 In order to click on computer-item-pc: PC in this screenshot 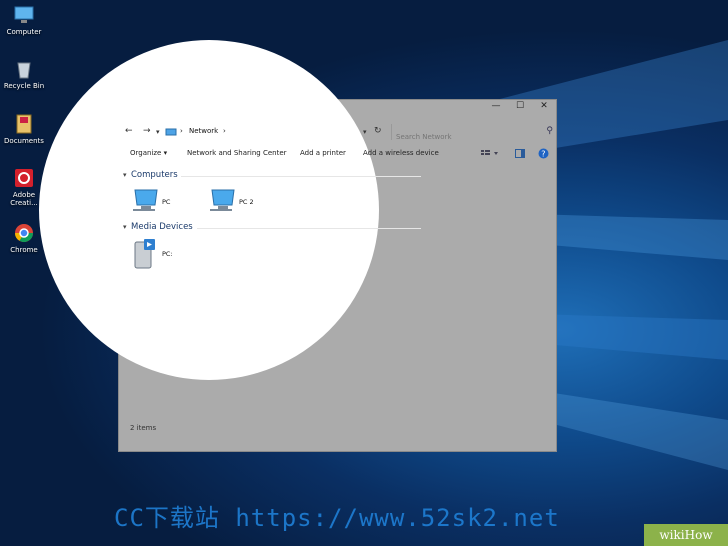, I will do `click(166, 202)`.